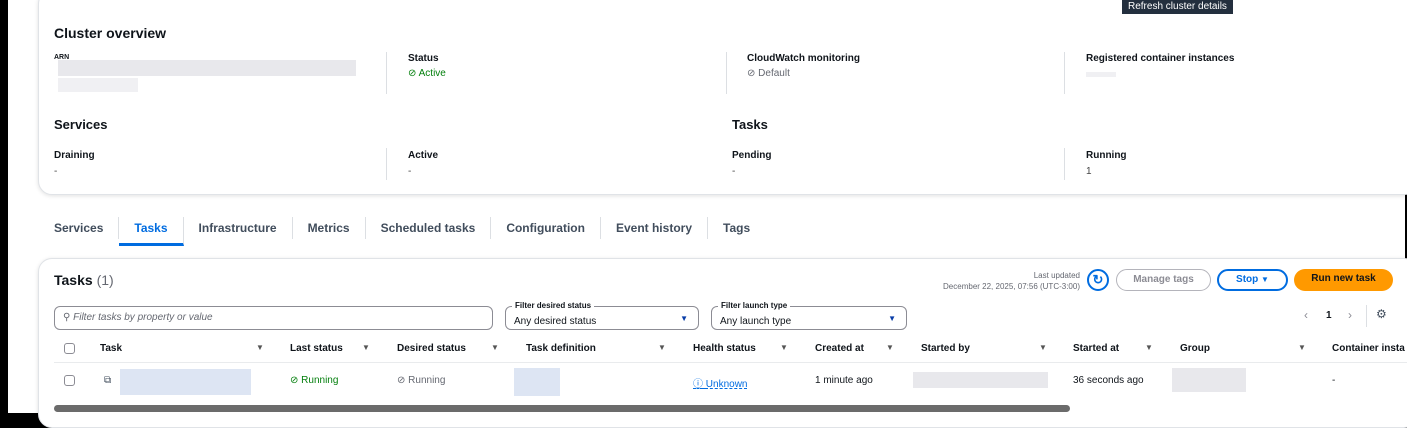 The width and height of the screenshot is (1407, 428). I want to click on registered-value-redacted, so click(1101, 74).